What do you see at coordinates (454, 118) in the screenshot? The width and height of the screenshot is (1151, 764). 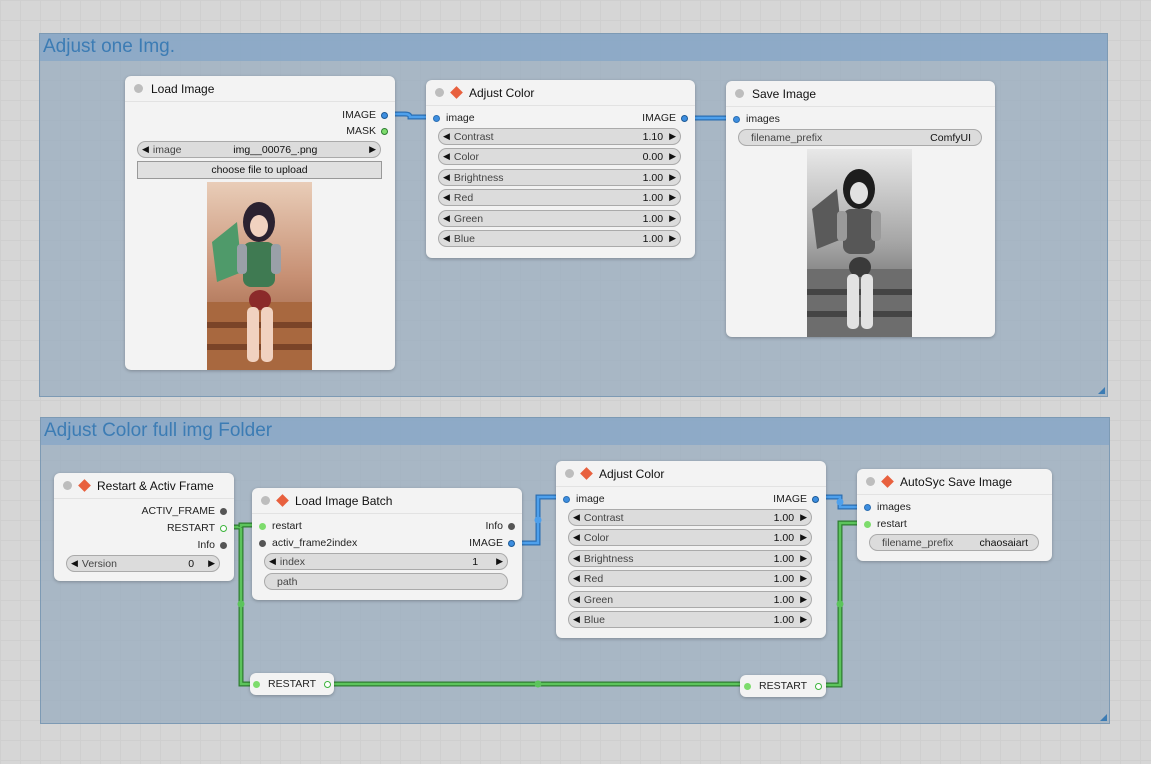 I see `input-image: image` at bounding box center [454, 118].